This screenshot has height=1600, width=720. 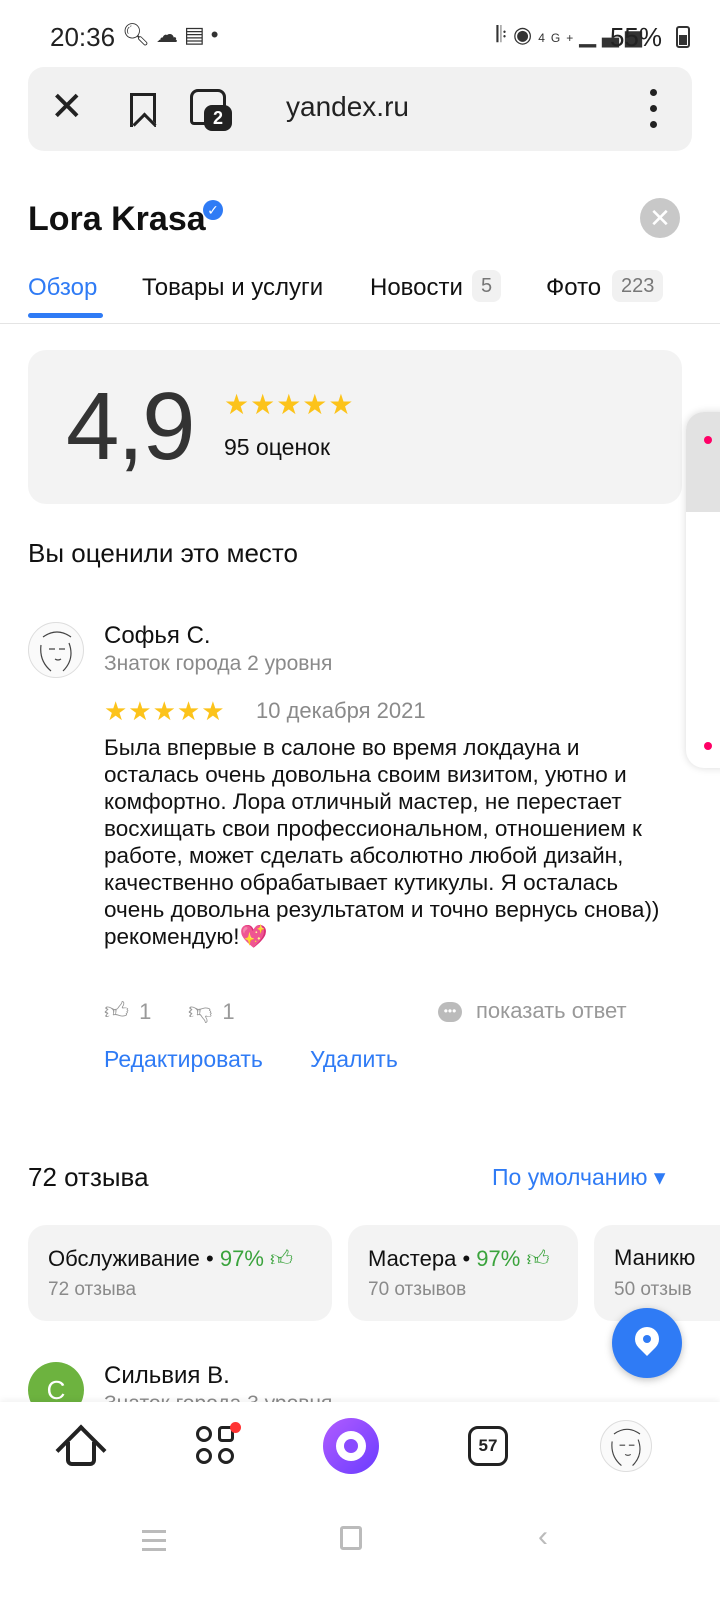 I want to click on back-icon: ‹, so click(x=543, y=1537).